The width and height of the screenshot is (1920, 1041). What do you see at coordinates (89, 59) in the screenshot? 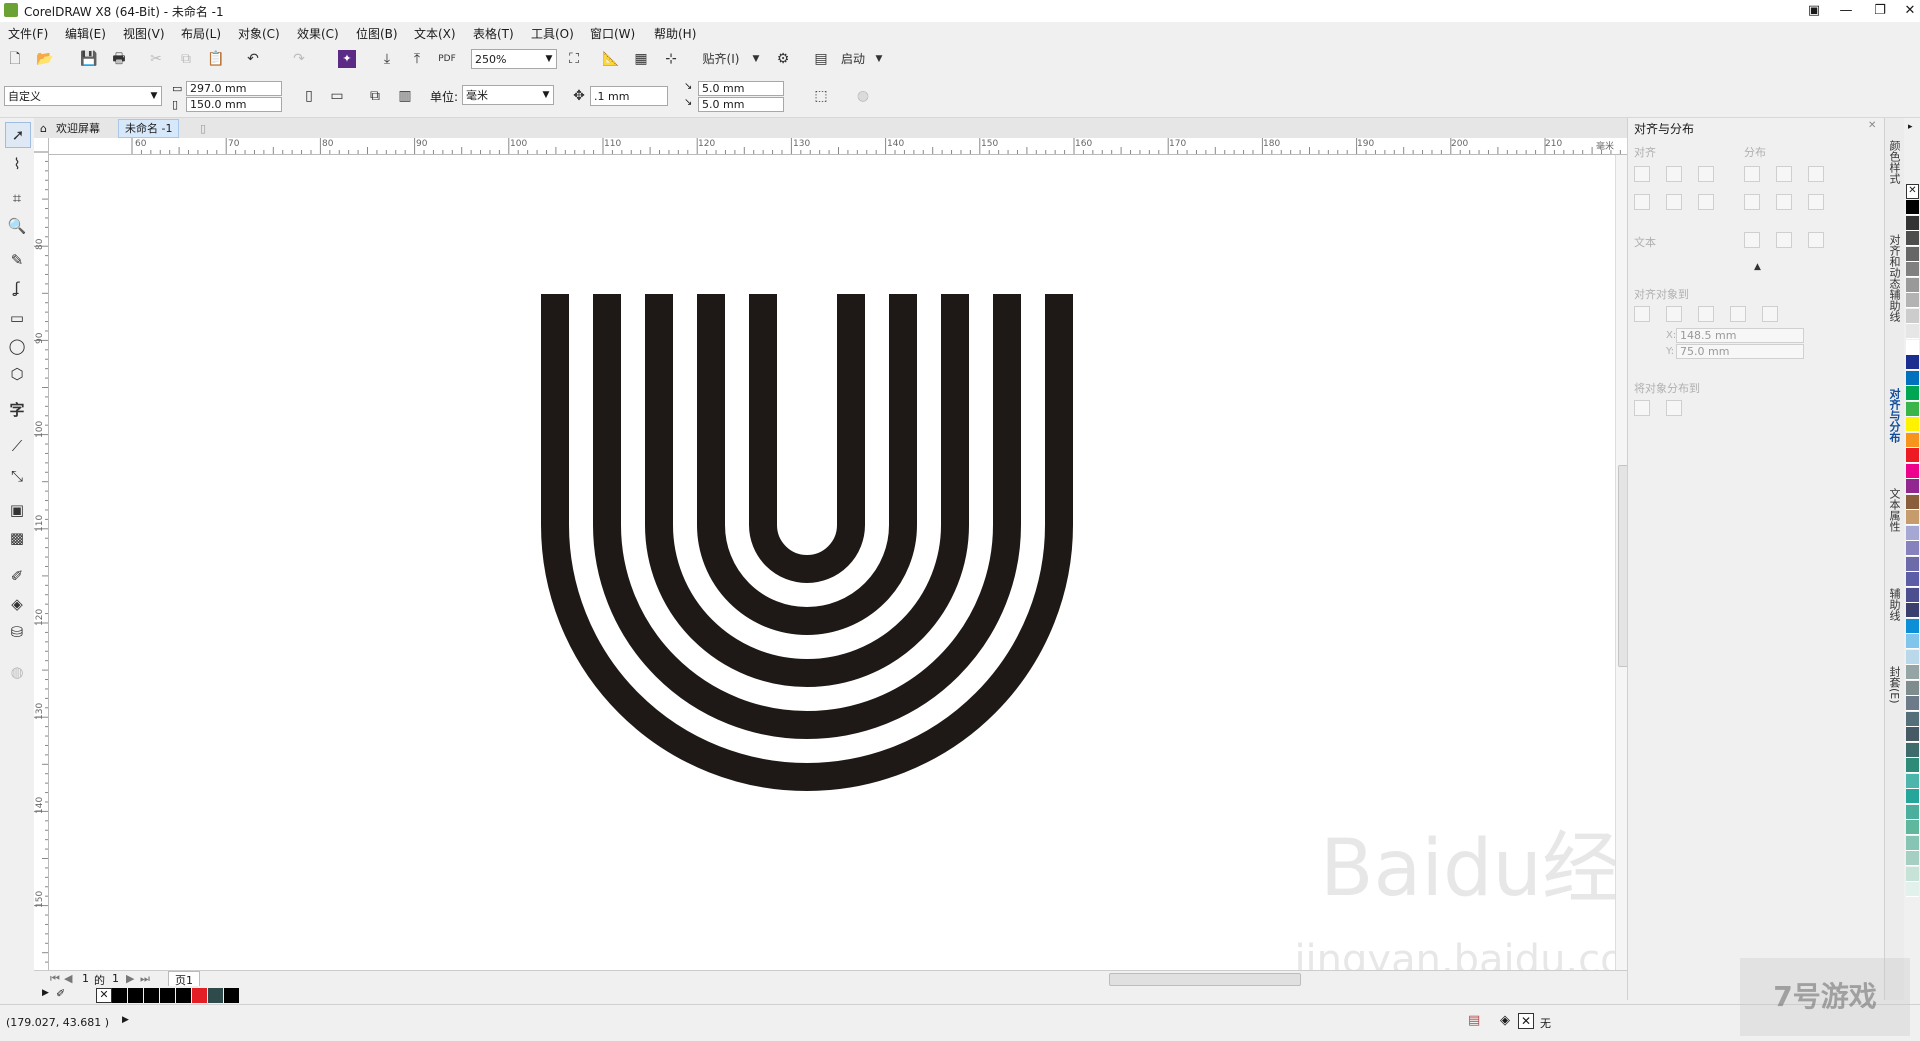
I see `save-icon: 💾` at bounding box center [89, 59].